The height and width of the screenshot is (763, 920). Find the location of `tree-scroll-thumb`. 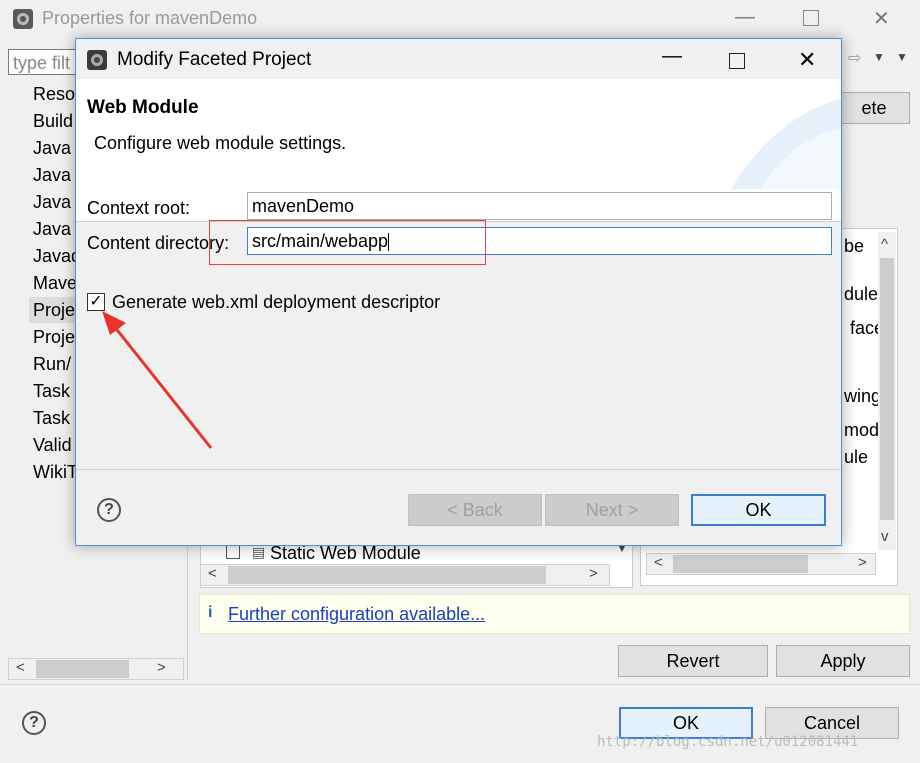

tree-scroll-thumb is located at coordinates (82, 669).